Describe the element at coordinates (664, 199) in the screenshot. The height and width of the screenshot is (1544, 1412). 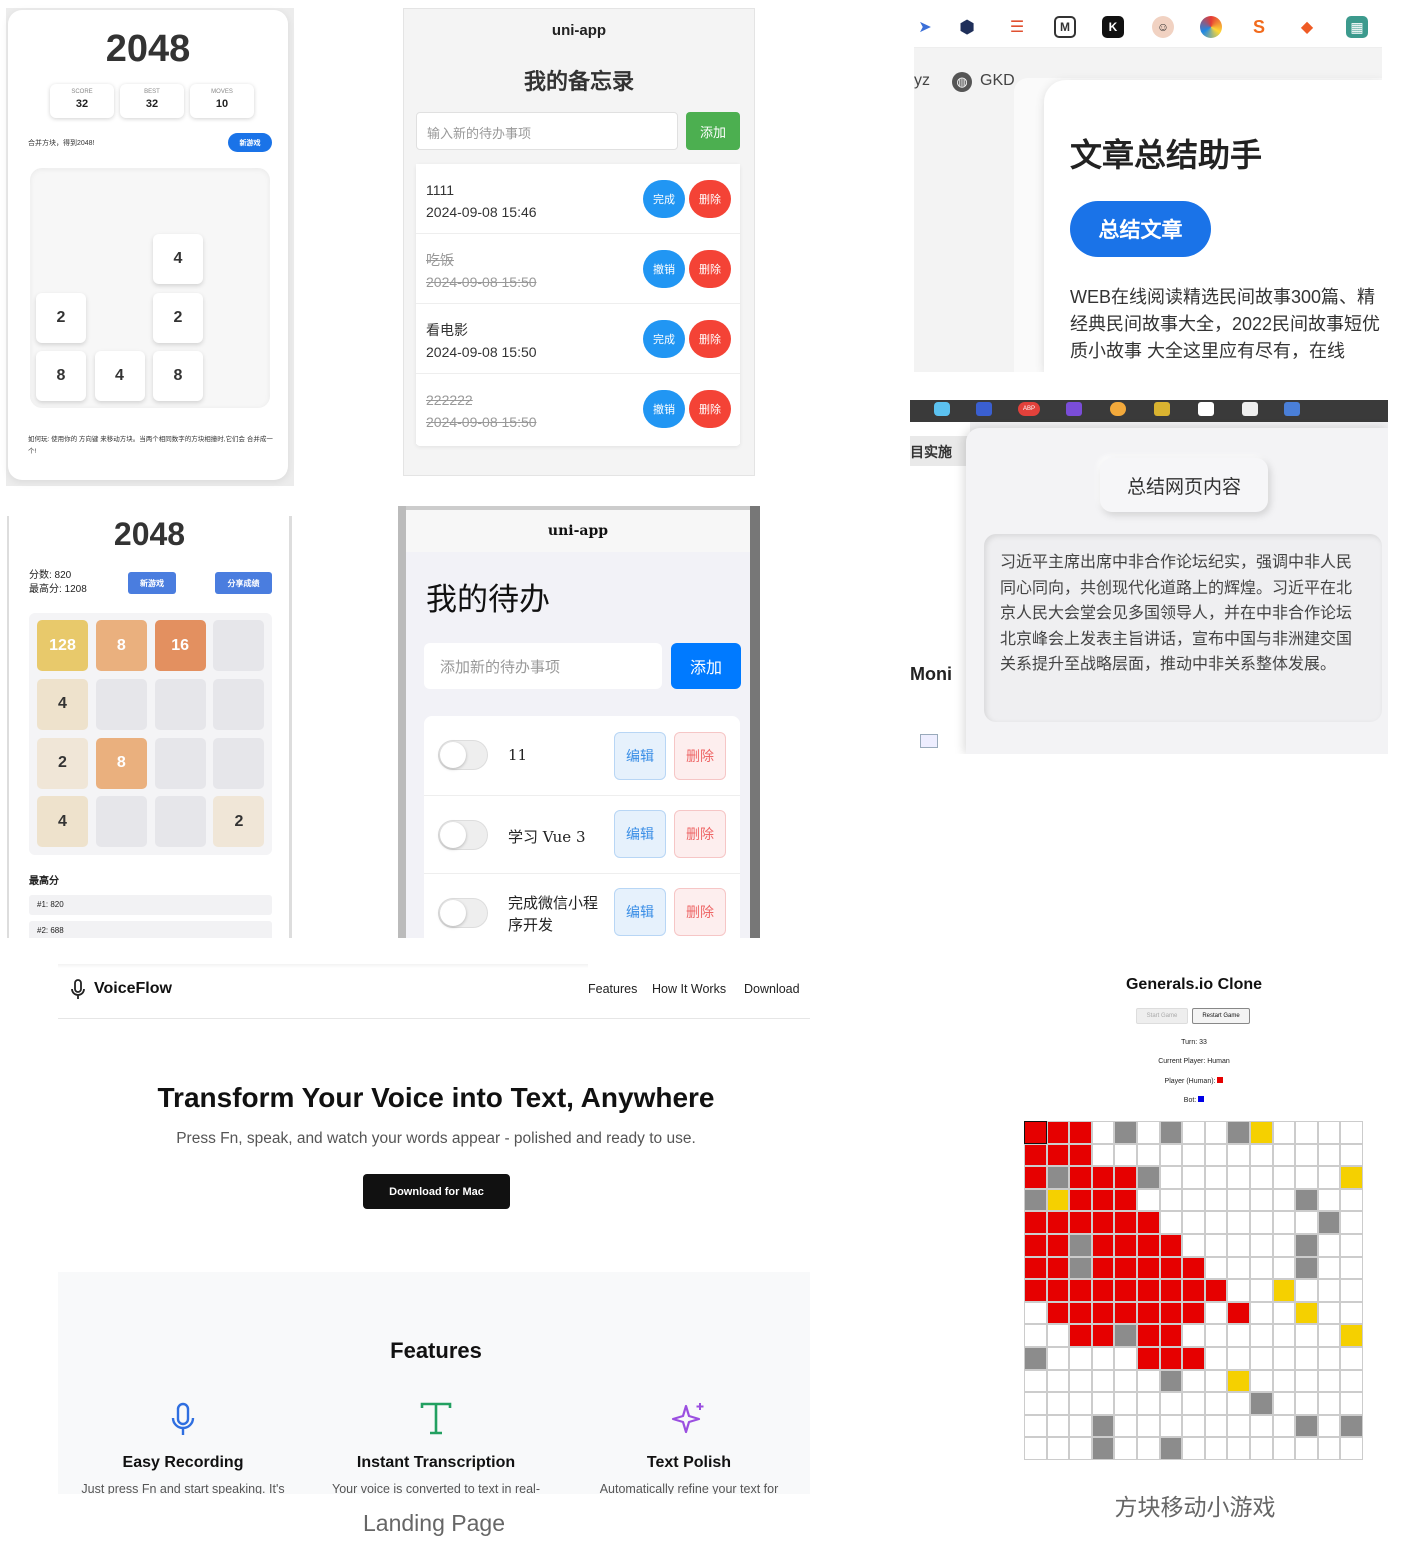
I see `complete-button: 完成` at that location.